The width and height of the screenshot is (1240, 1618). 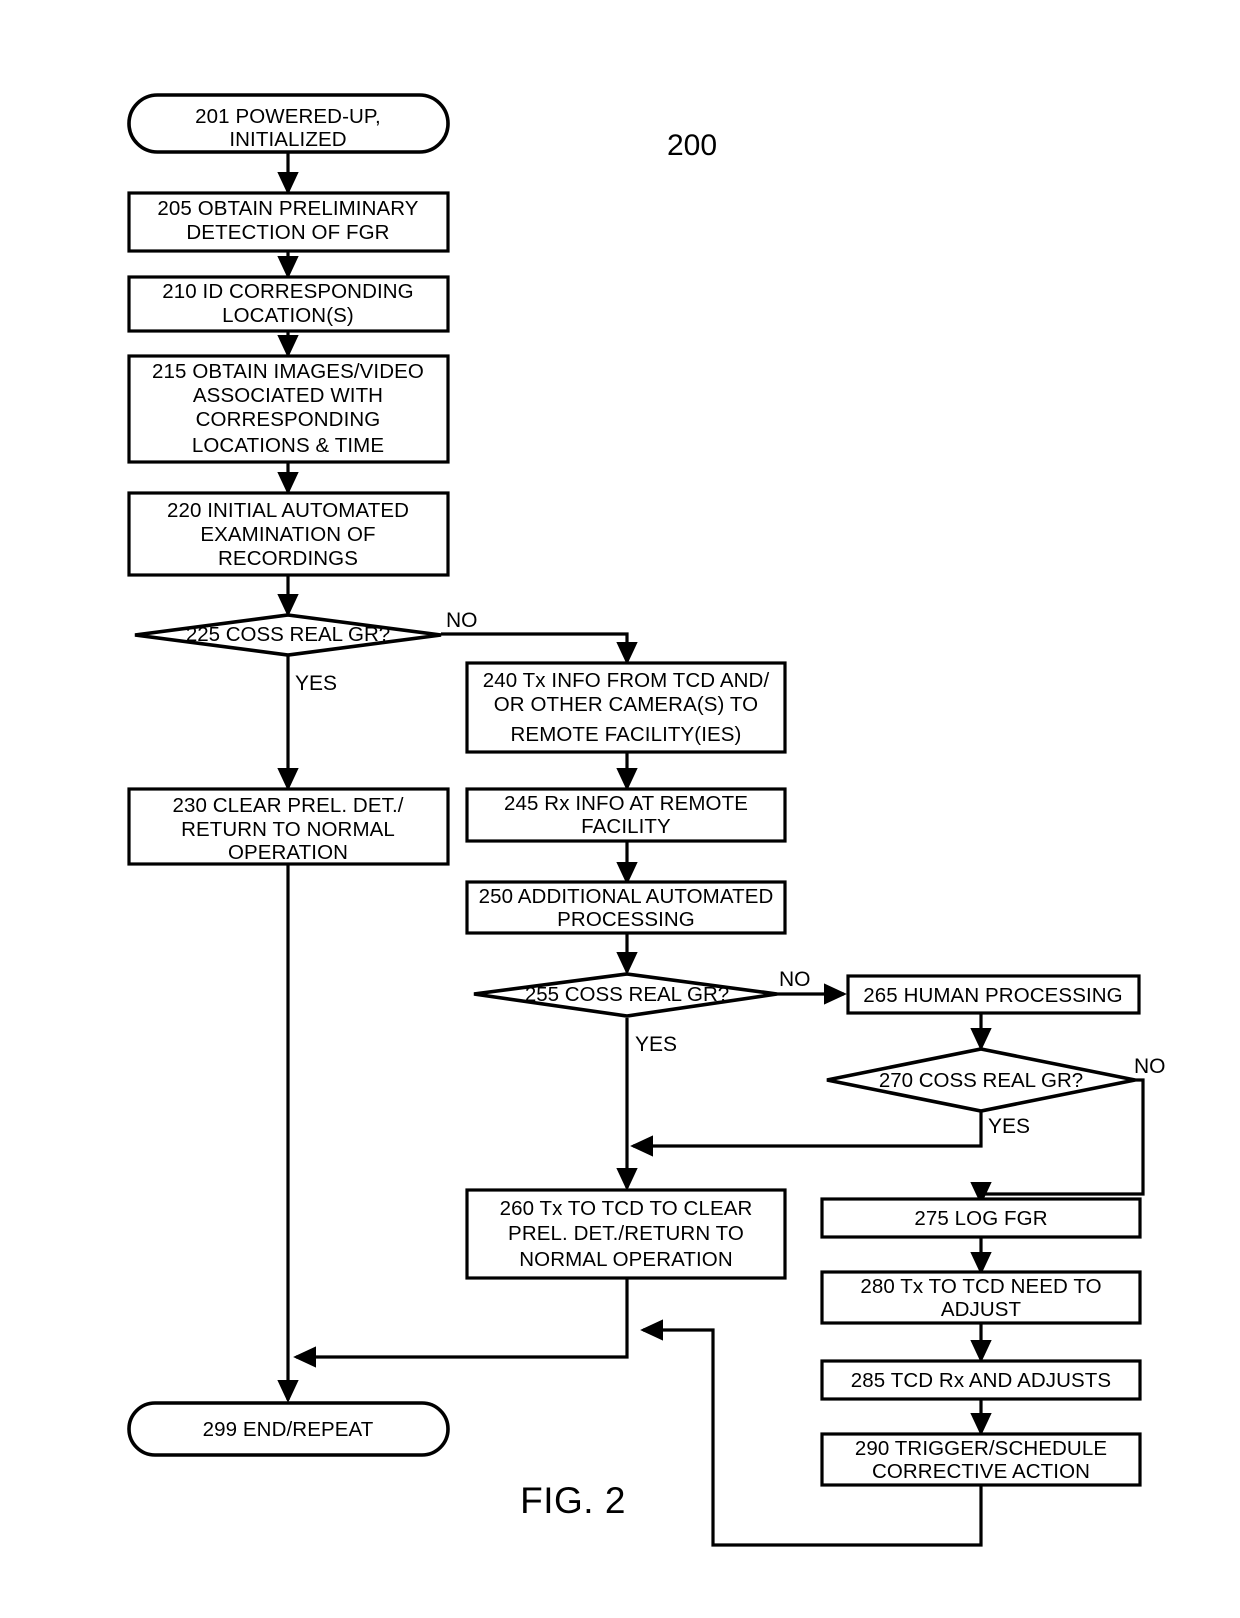 I want to click on node-205-obtain-preliminary-detection: 205 OBTAIN PRELIMINARY DETECTION OF FGR, so click(x=288, y=222).